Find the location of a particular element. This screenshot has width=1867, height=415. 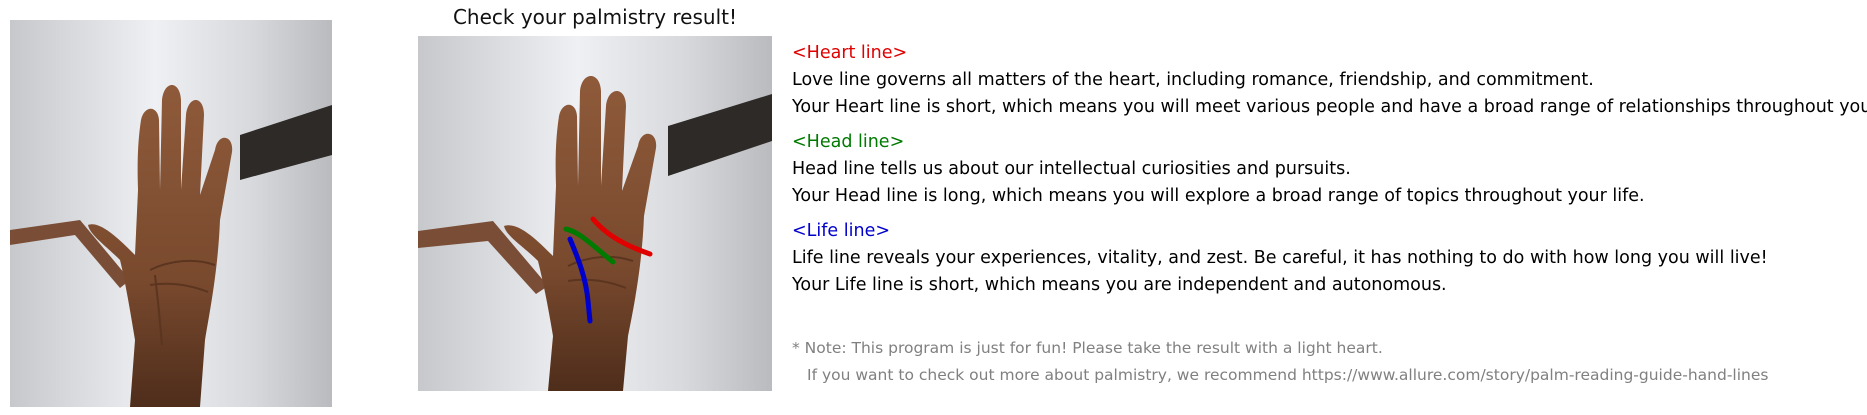

head-line-heading: <Head line> is located at coordinates (848, 142).